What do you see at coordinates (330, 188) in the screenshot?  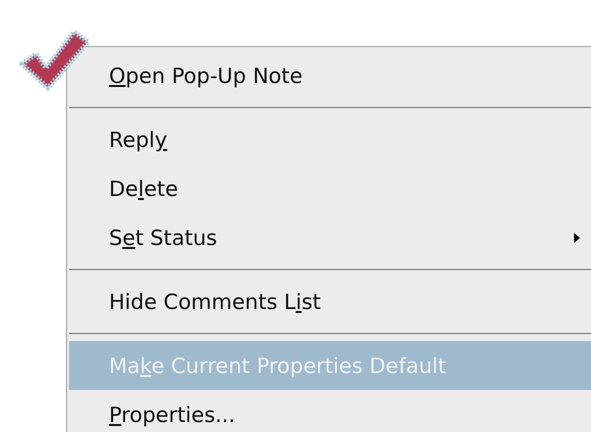 I see `menu-item: Delete` at bounding box center [330, 188].